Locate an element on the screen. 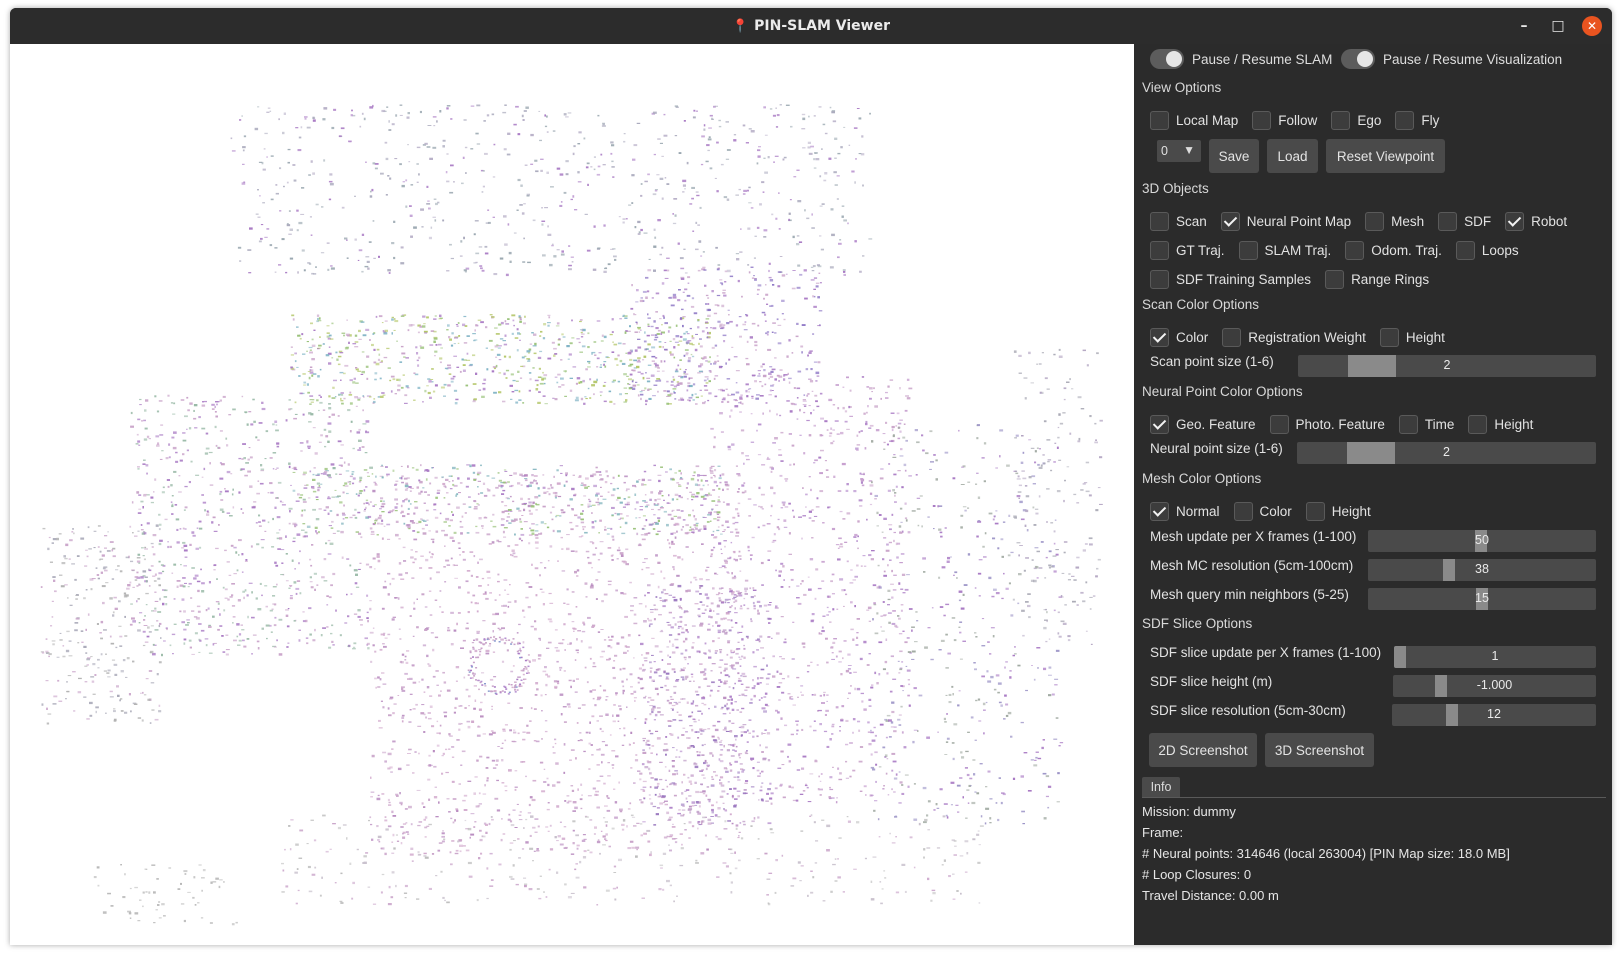 The image size is (1620, 955). checkbox-scan-color: Color is located at coordinates (1179, 337).